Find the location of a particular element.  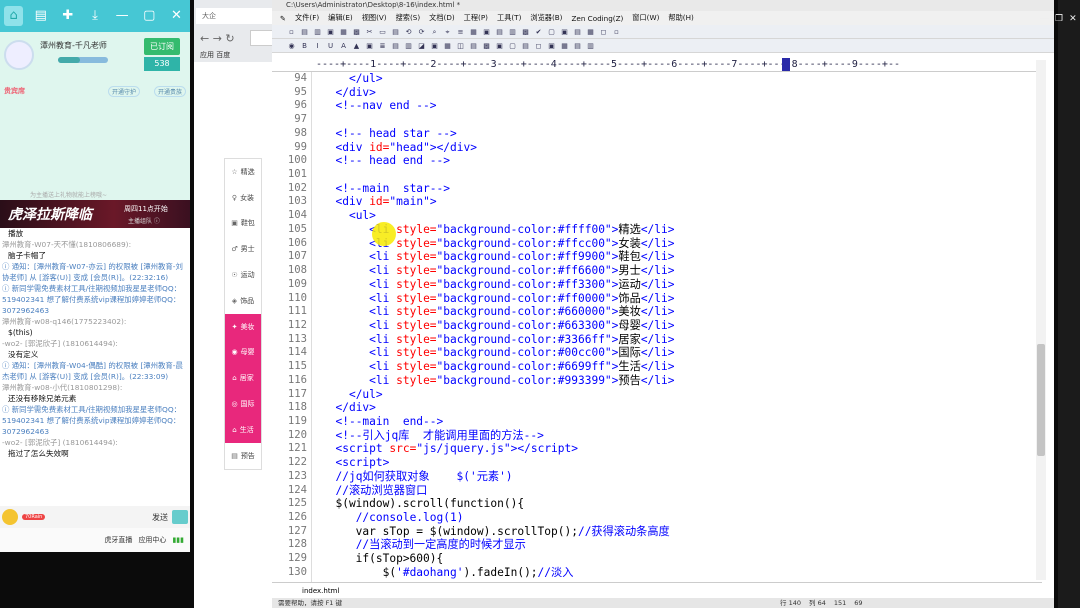

avatar is located at coordinates (19, 55).